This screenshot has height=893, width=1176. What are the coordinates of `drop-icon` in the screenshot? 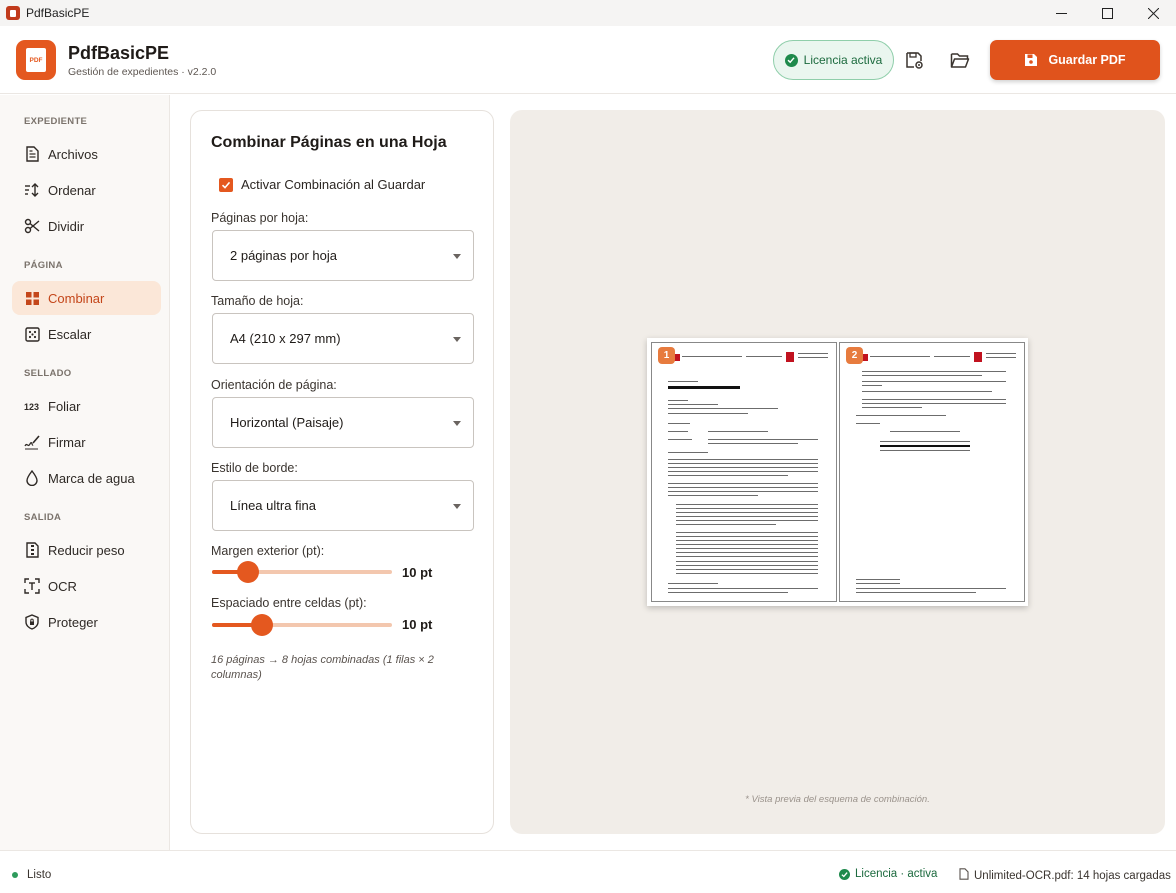 It's located at (32, 478).